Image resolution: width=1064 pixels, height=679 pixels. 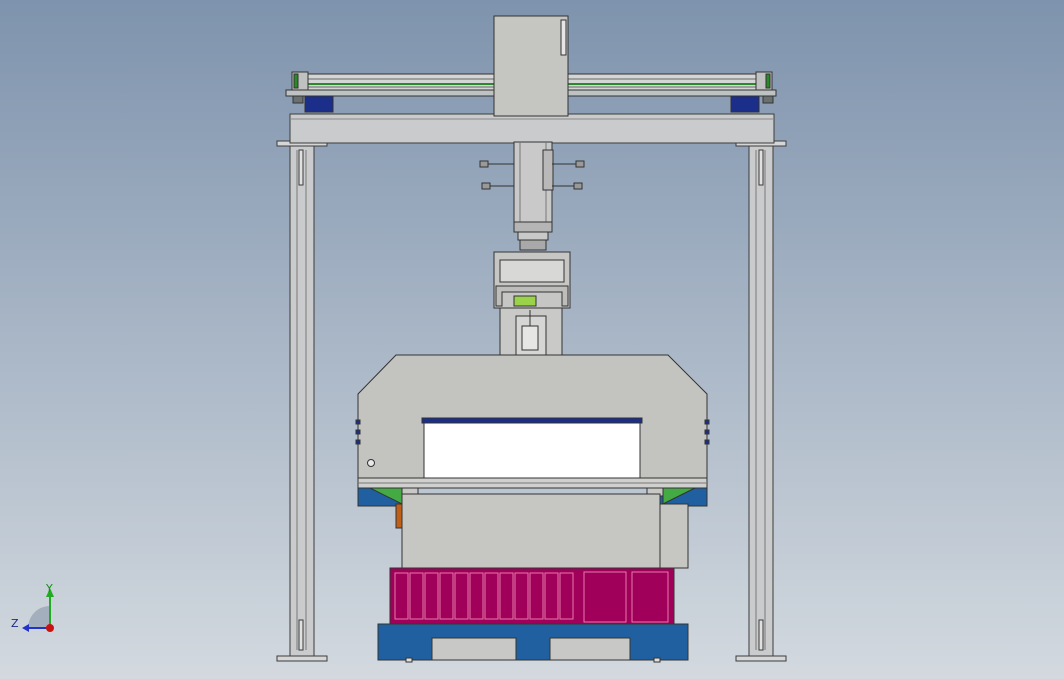 I want to click on axis-origin, so click(x=50, y=628).